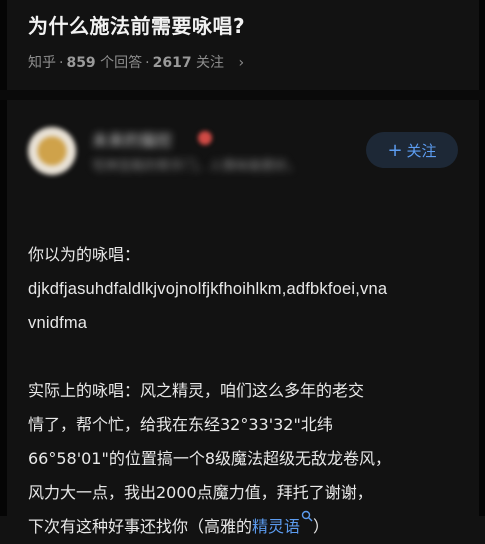 This screenshot has height=544, width=485. What do you see at coordinates (3, 258) in the screenshot?
I see `screen-edge-left` at bounding box center [3, 258].